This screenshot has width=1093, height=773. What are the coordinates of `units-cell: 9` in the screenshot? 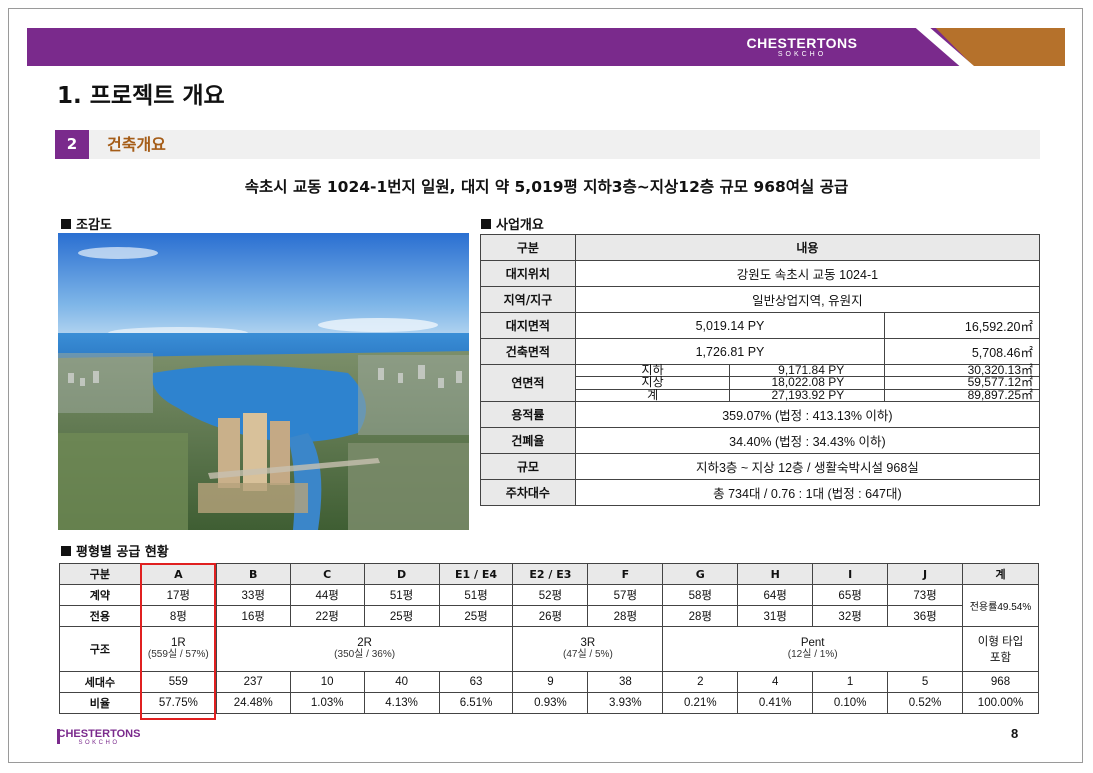 It's located at (550, 682).